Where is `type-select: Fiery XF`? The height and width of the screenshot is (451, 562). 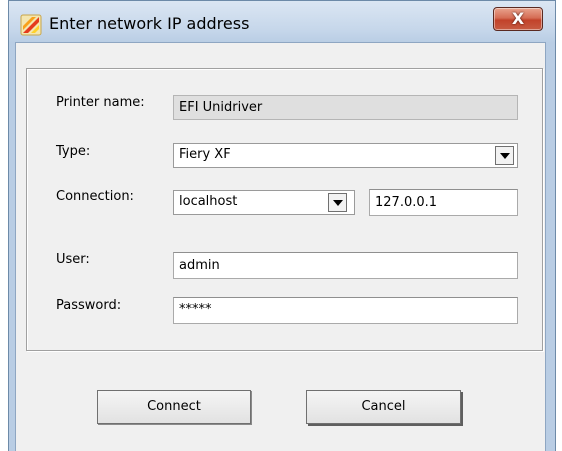 type-select: Fiery XF is located at coordinates (345, 155).